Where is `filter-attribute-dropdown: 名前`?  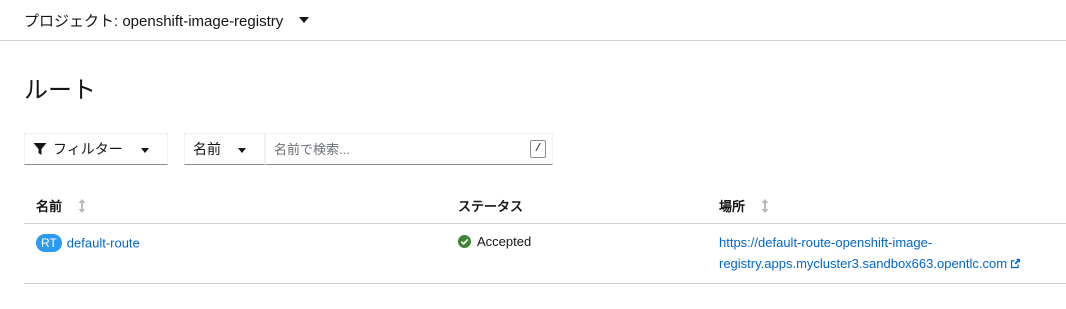
filter-attribute-dropdown: 名前 is located at coordinates (224, 149).